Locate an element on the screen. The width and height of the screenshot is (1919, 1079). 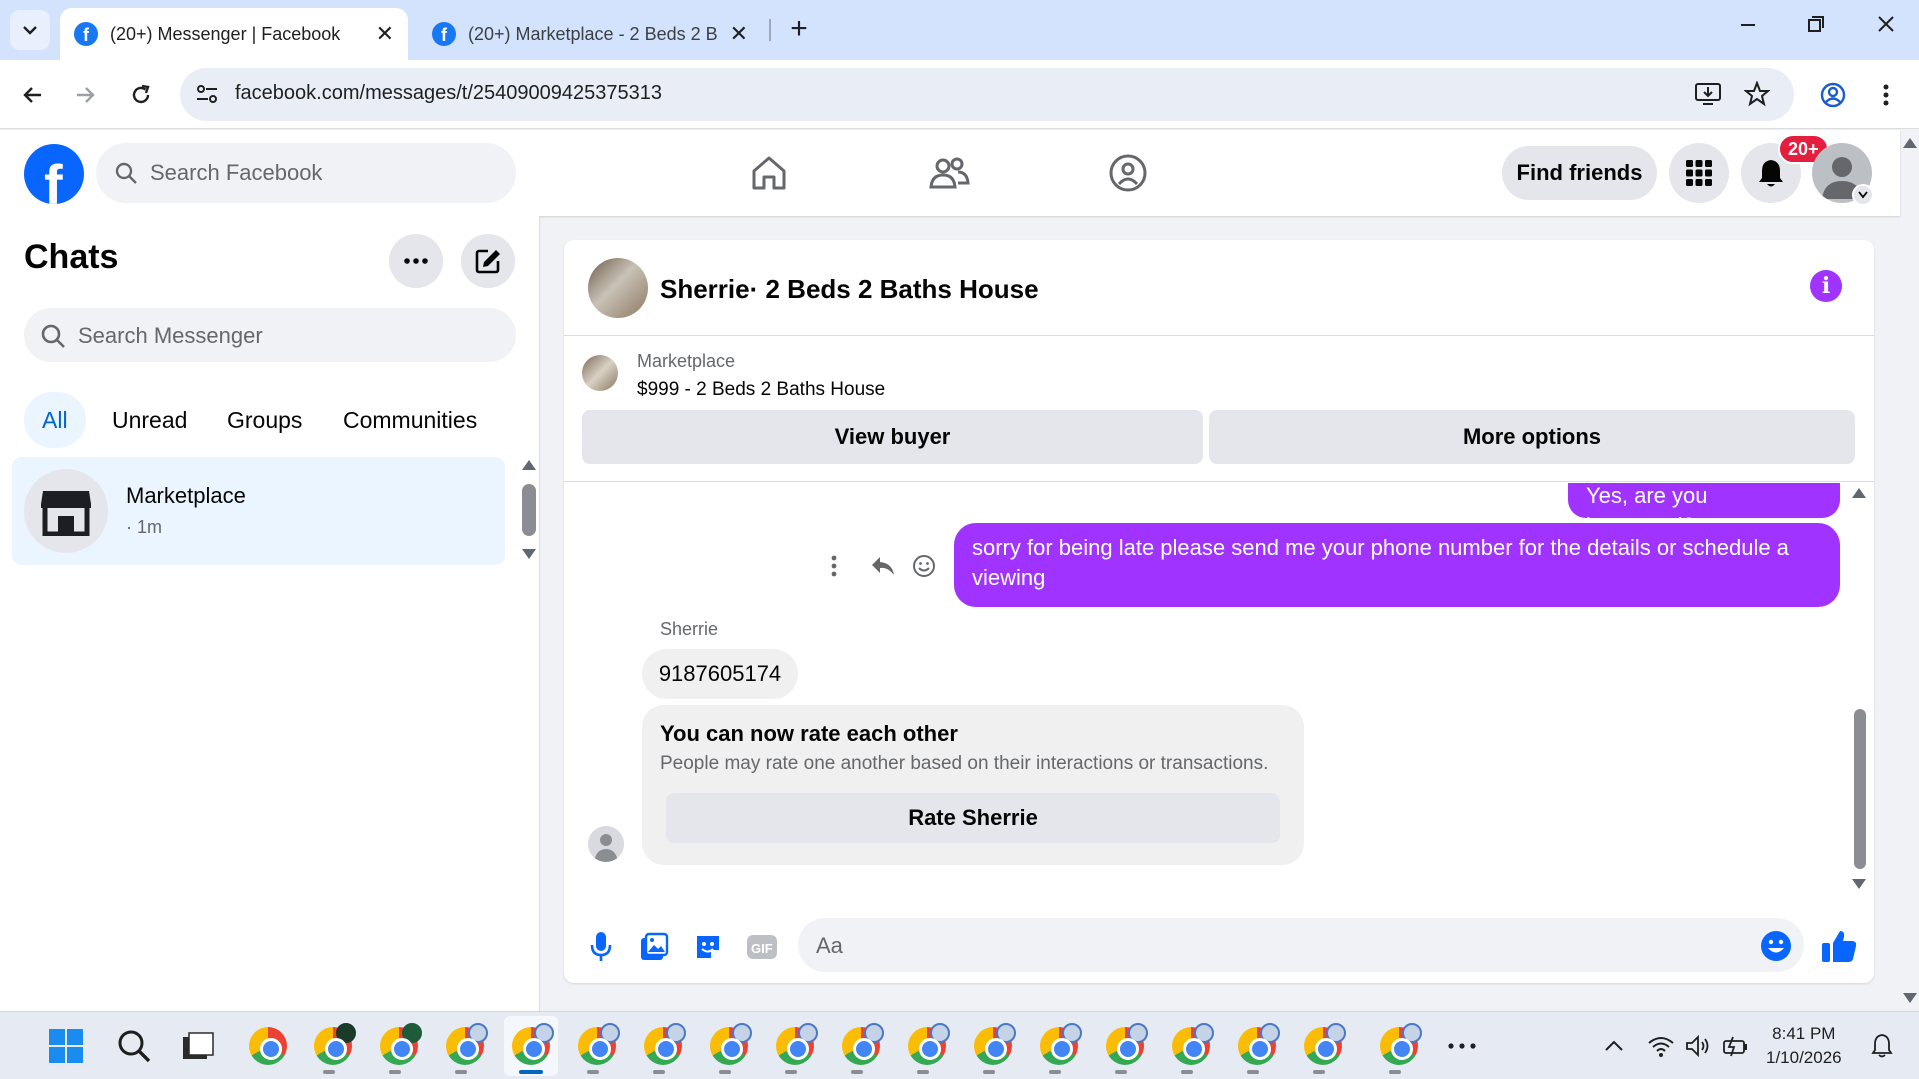
messenger-search-input: Search Messenger is located at coordinates (270, 335).